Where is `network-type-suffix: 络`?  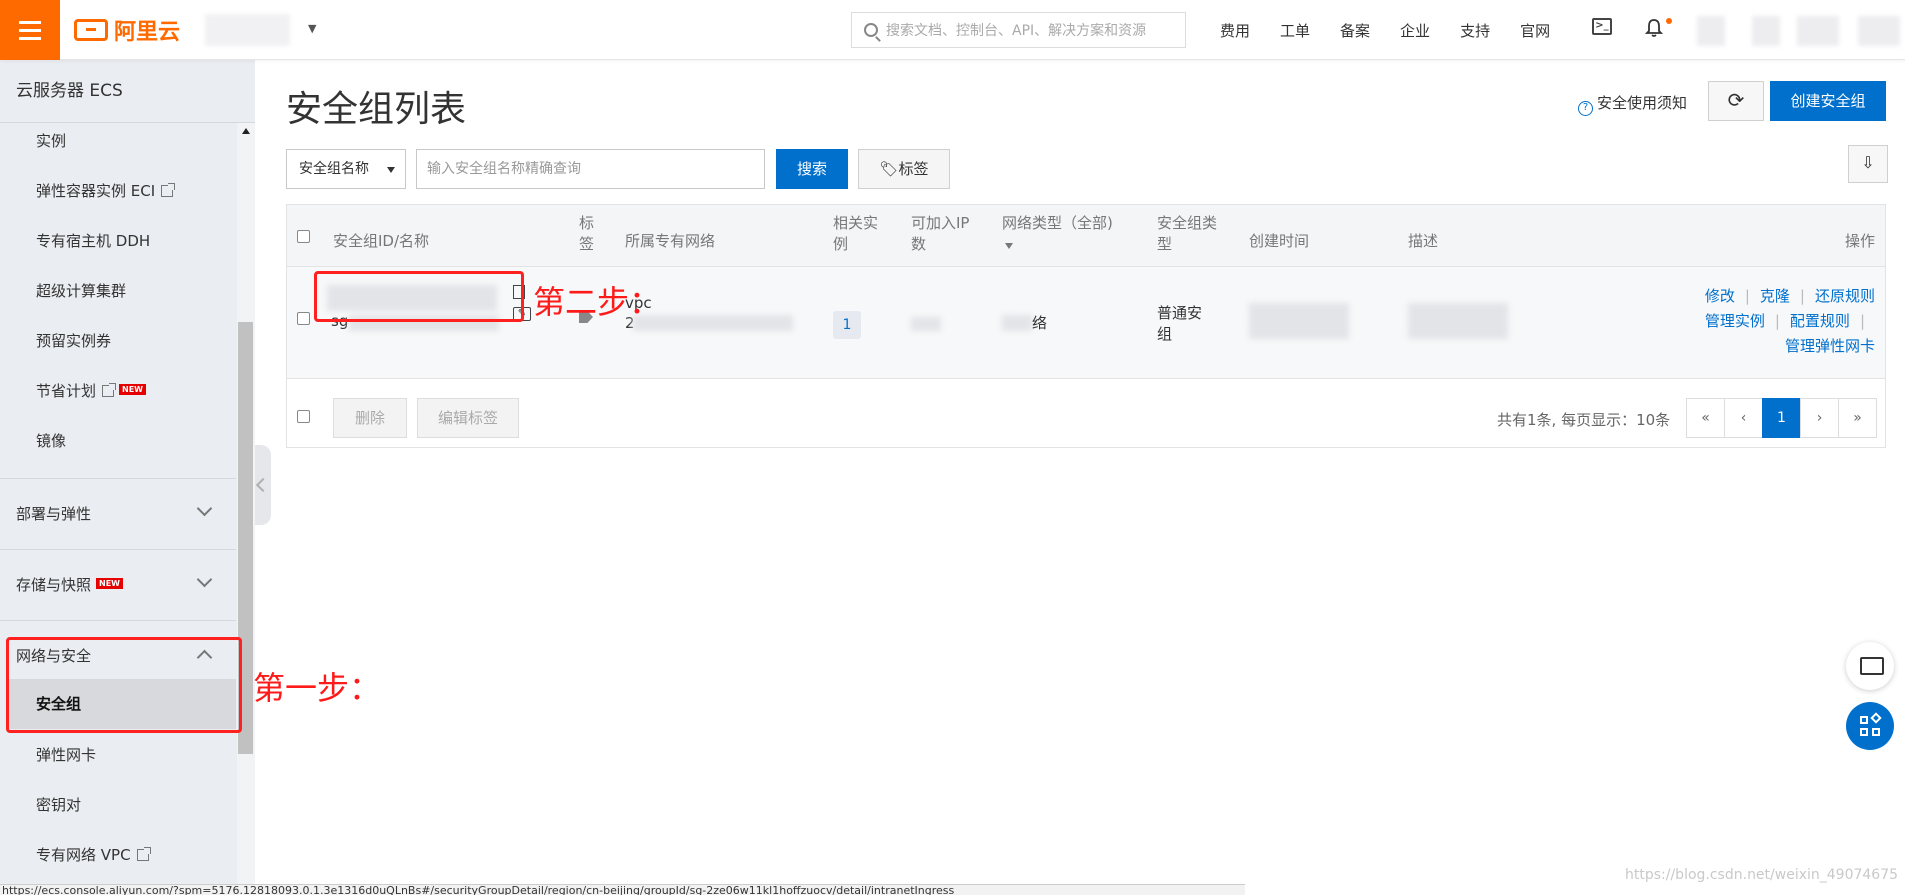 network-type-suffix: 络 is located at coordinates (1040, 323).